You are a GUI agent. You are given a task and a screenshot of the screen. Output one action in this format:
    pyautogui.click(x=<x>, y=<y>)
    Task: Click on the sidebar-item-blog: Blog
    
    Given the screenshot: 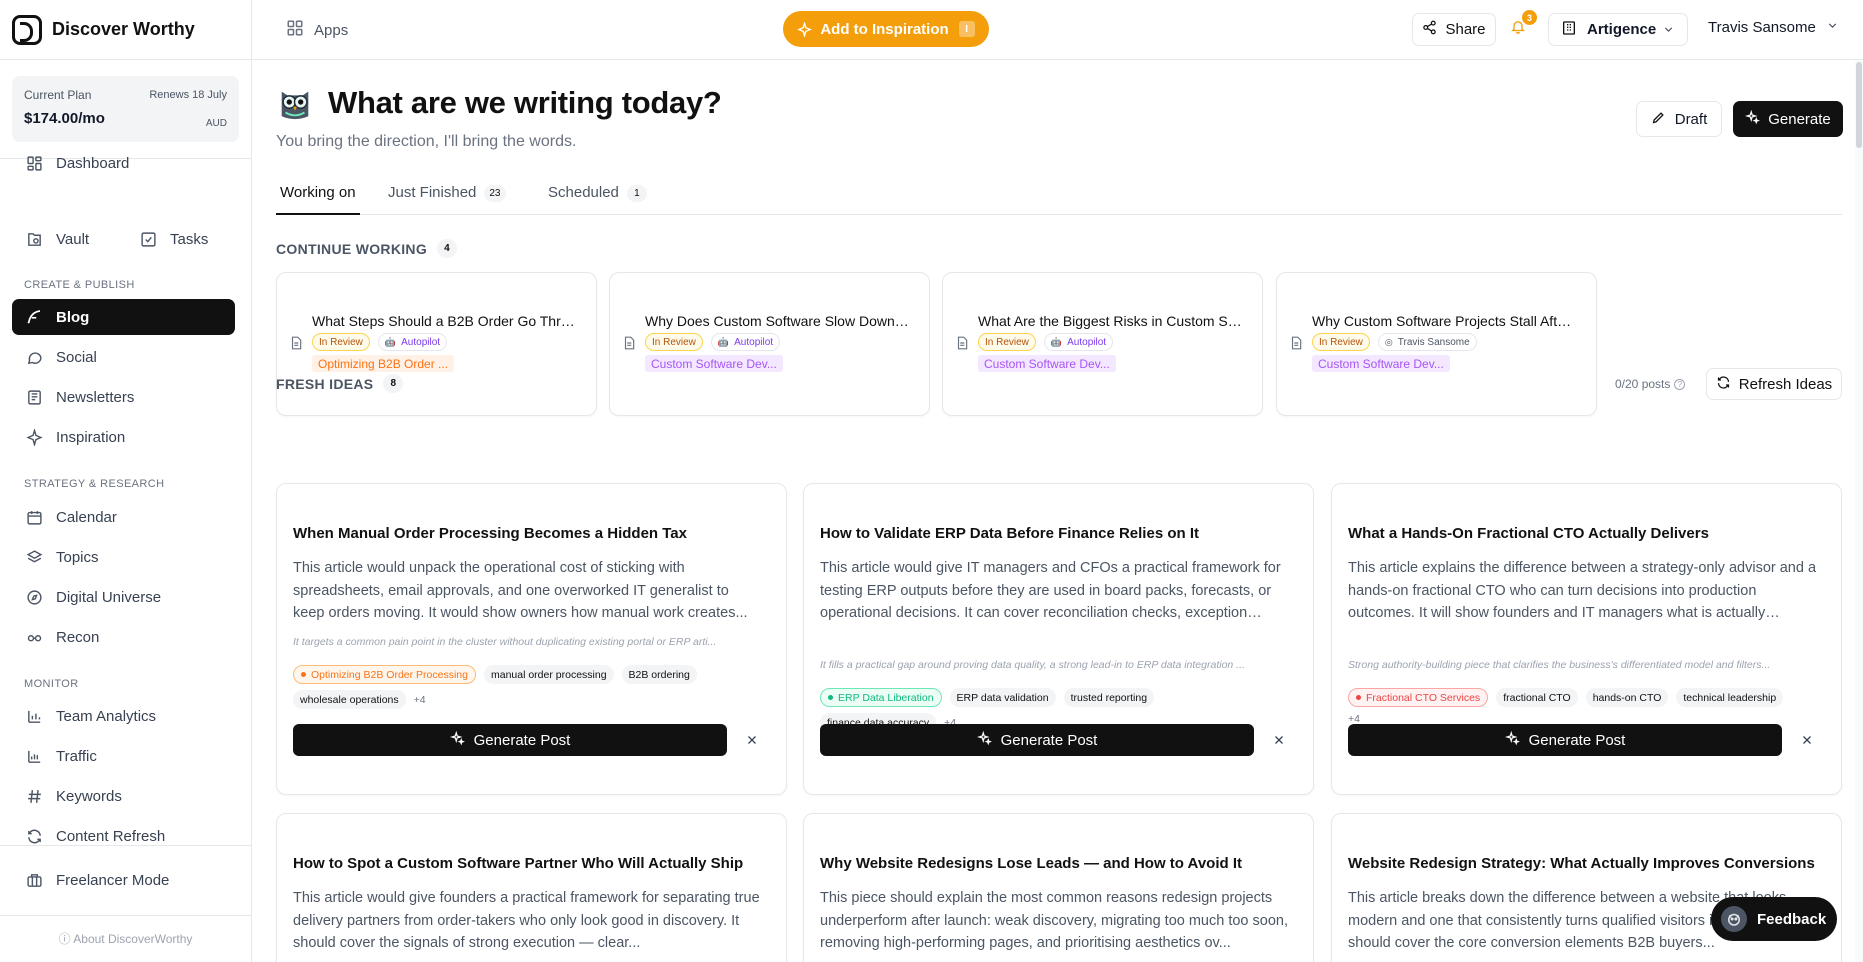 What is the action you would take?
    pyautogui.click(x=123, y=317)
    